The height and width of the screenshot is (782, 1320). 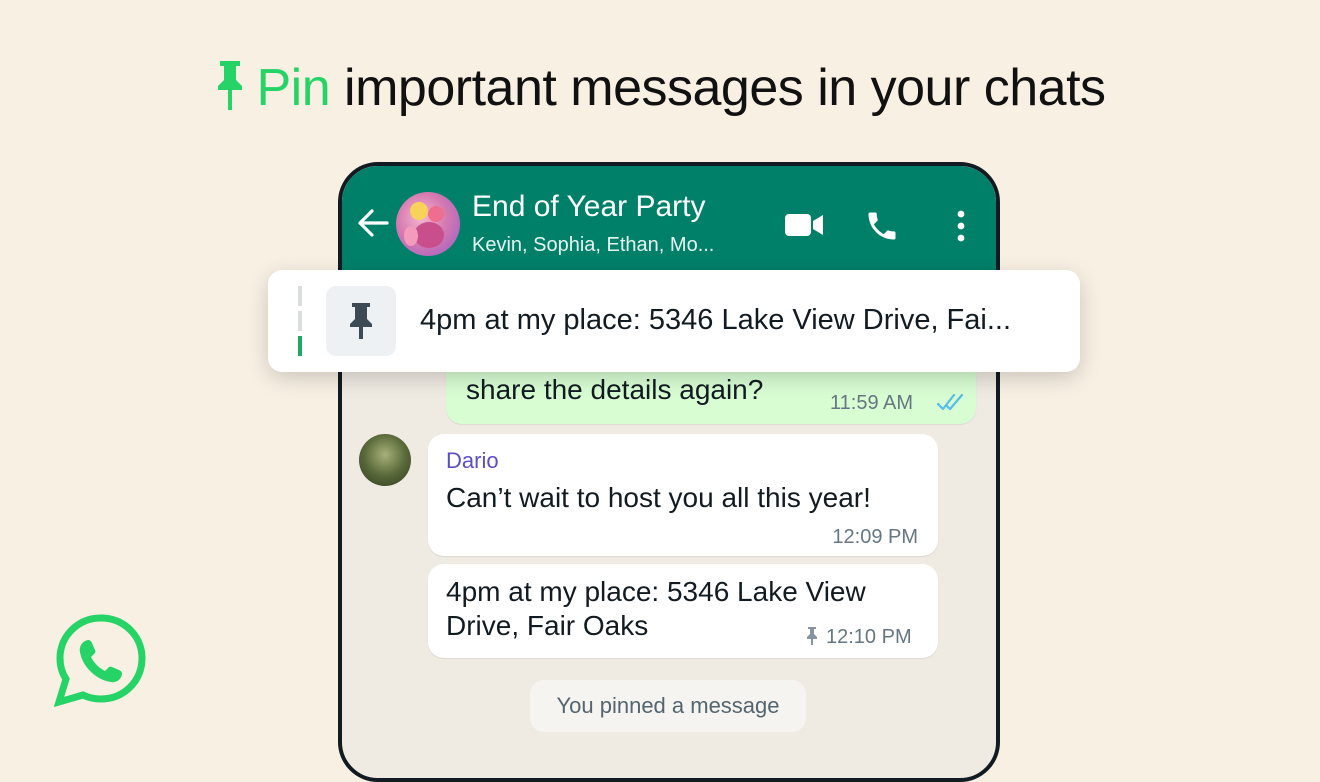 I want to click on double-check-read-icon, so click(x=951, y=404).